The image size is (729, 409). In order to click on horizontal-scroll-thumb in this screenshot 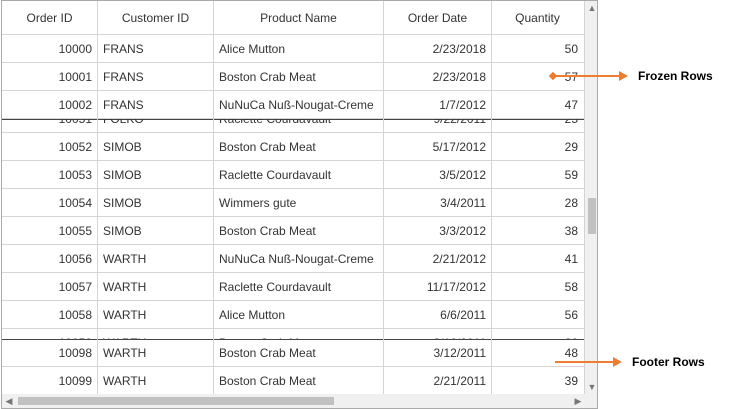, I will do `click(176, 401)`.